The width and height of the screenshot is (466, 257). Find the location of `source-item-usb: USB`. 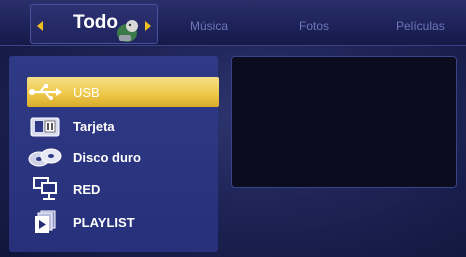

source-item-usb: USB is located at coordinates (123, 92).